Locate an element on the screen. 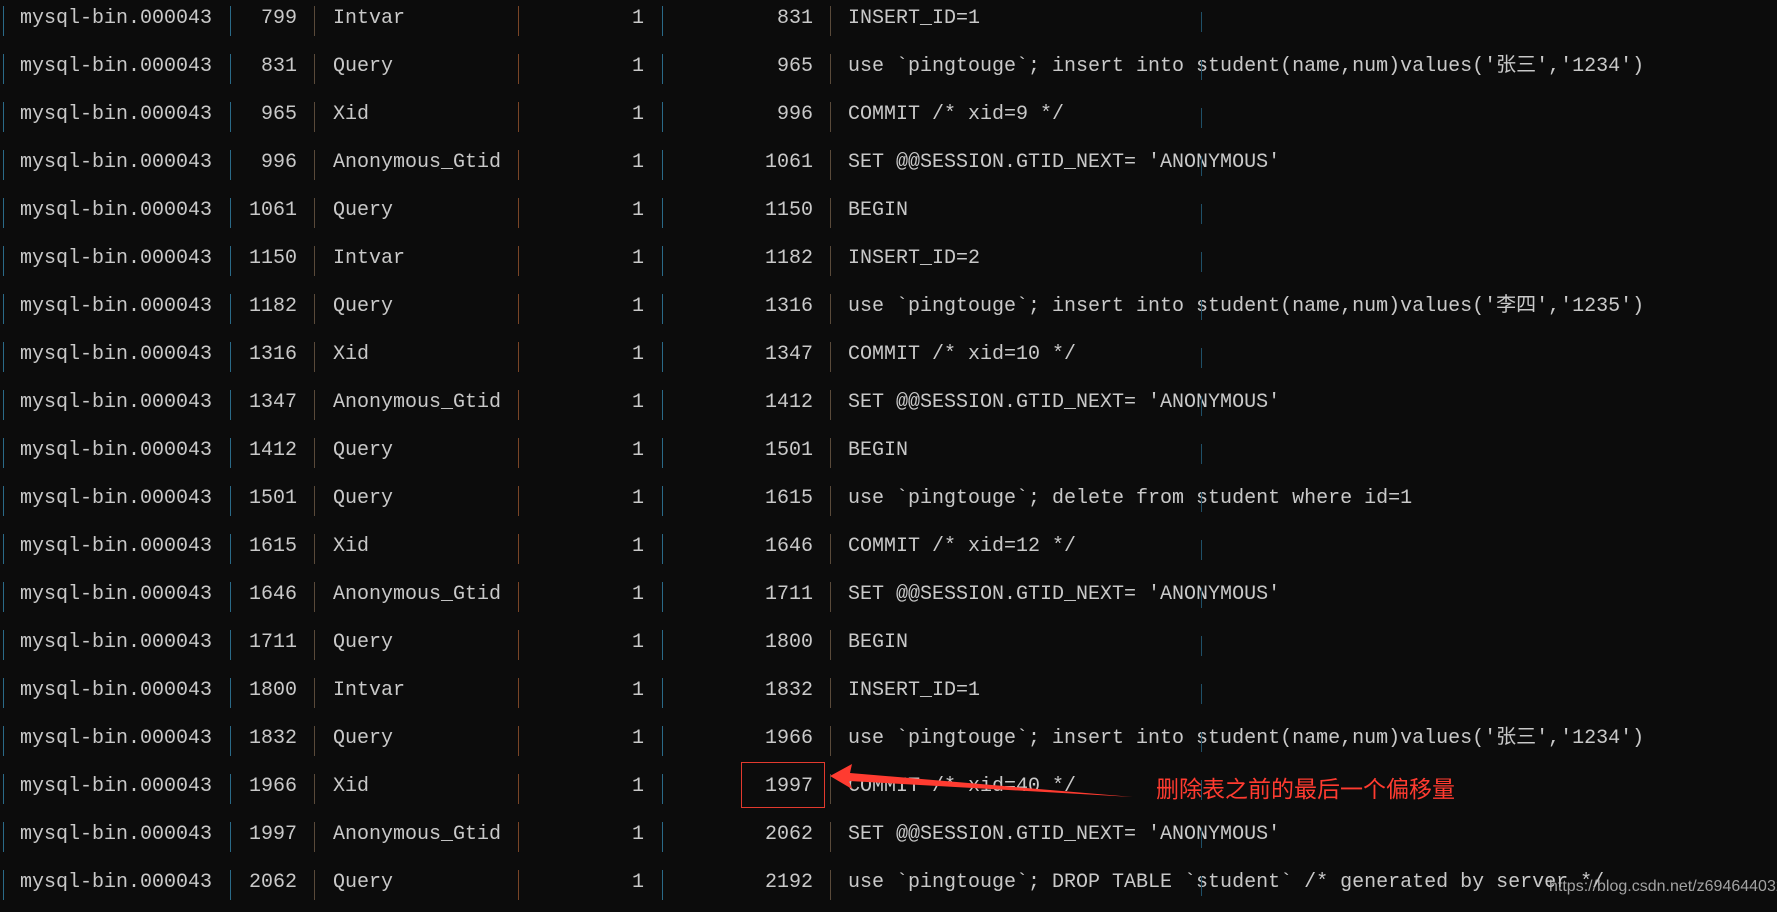  watermark: https://blog.csdn.net/z694644032 is located at coordinates (1663, 886).